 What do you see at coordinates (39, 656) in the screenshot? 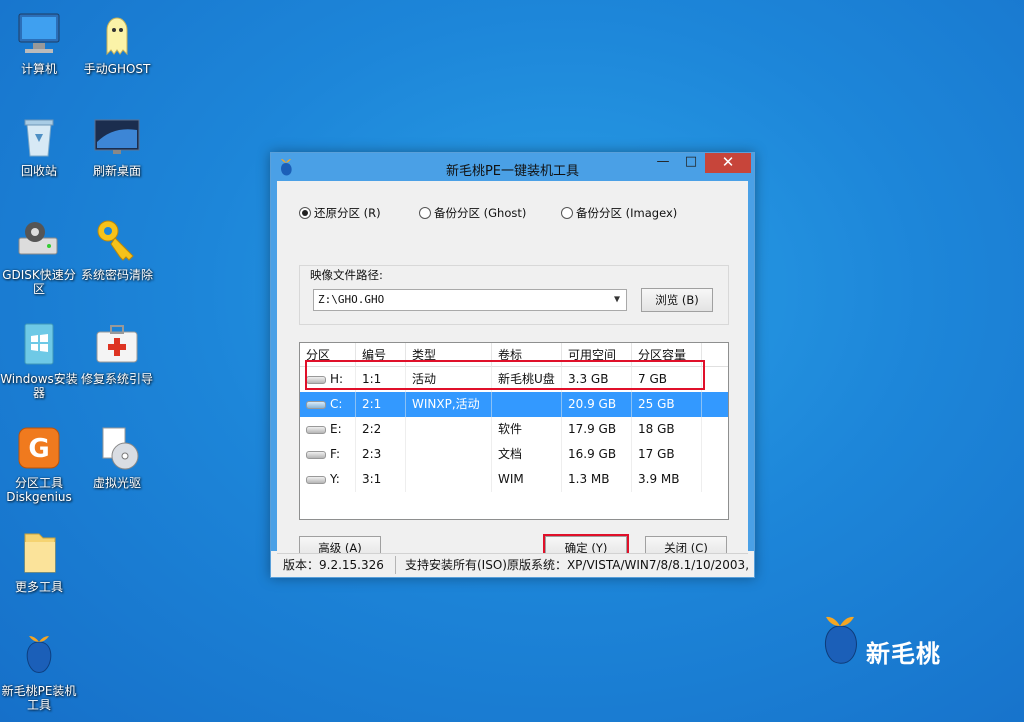
I see `peach-logo-icon` at bounding box center [39, 656].